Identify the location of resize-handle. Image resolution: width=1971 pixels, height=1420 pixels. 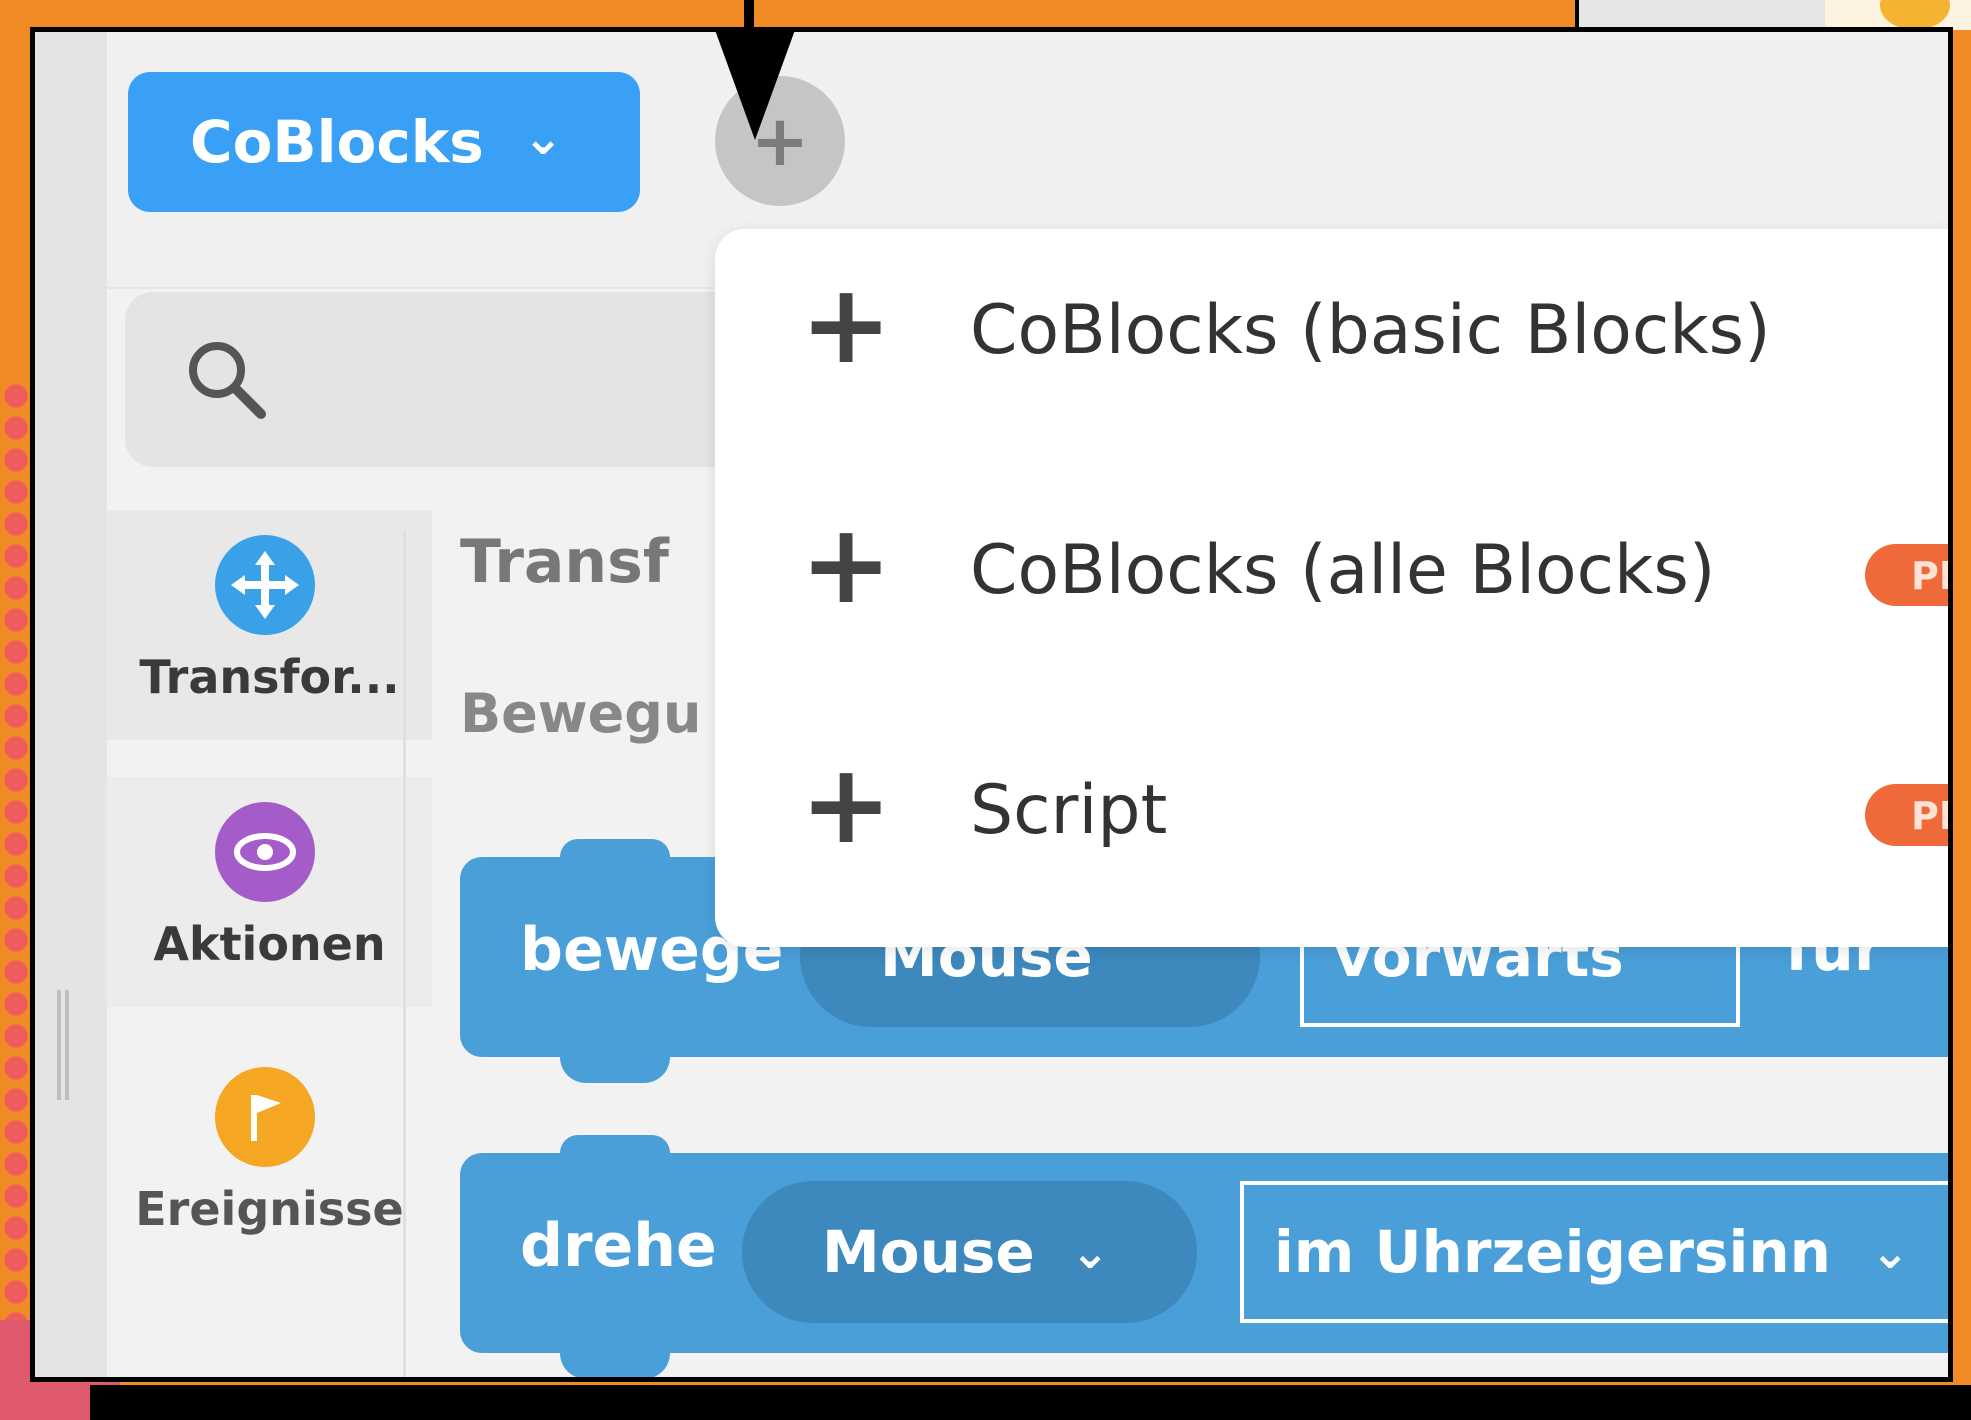
(63, 1045).